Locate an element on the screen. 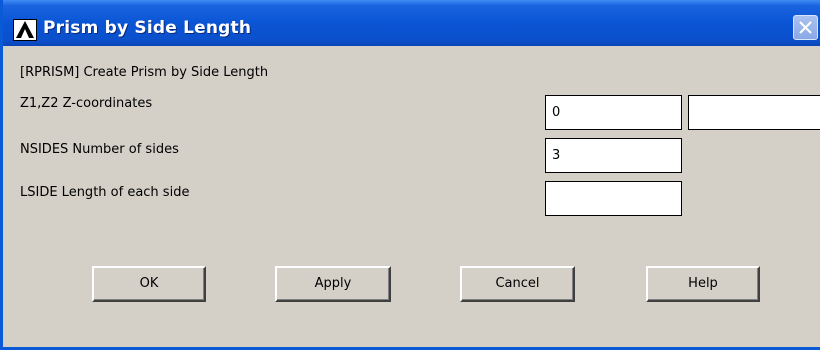  ansys-logo-icon is located at coordinates (25, 30).